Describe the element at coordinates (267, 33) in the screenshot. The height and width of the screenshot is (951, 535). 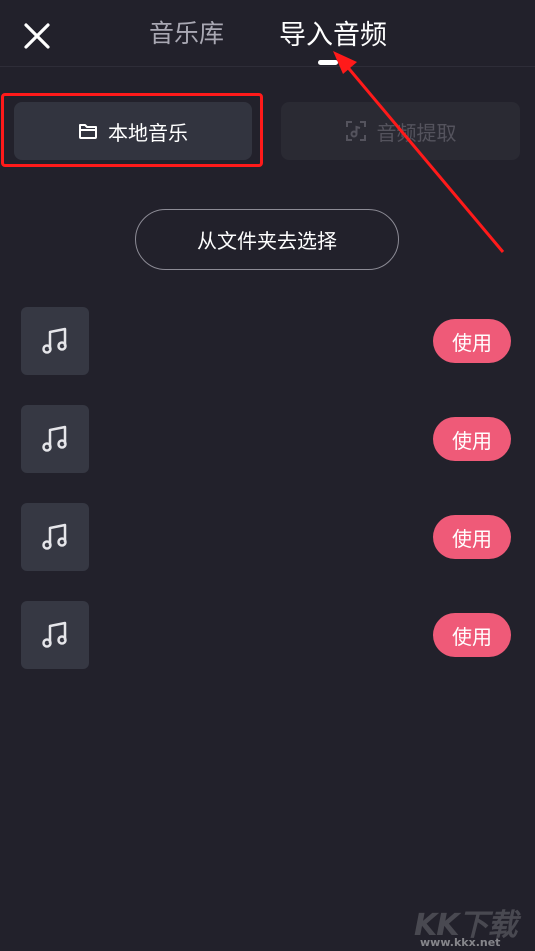
I see `top-bar: 音乐库 导入音频` at that location.